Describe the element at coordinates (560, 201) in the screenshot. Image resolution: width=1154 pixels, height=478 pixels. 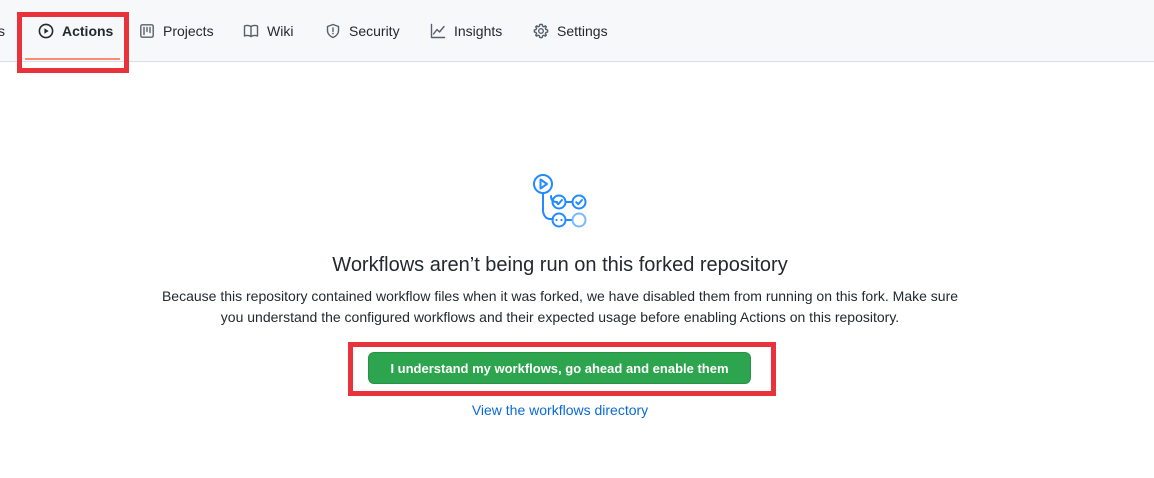
I see `workflow-illustration-icon` at that location.